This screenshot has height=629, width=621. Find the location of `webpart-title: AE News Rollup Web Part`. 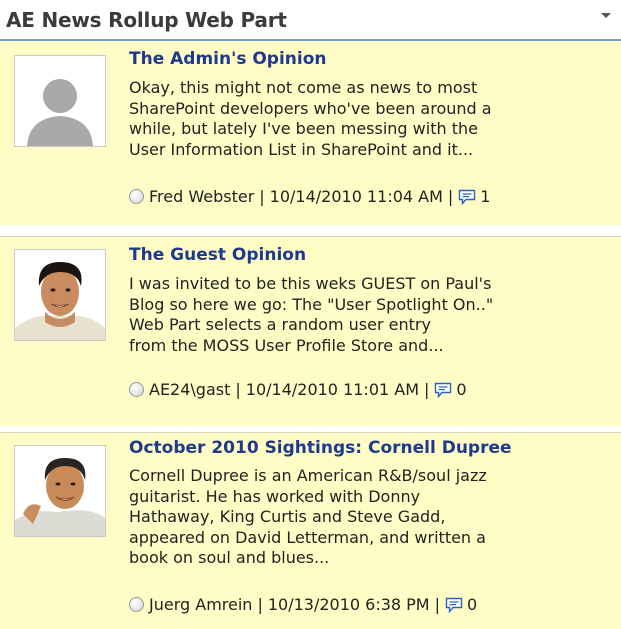

webpart-title: AE News Rollup Web Part is located at coordinates (146, 20).